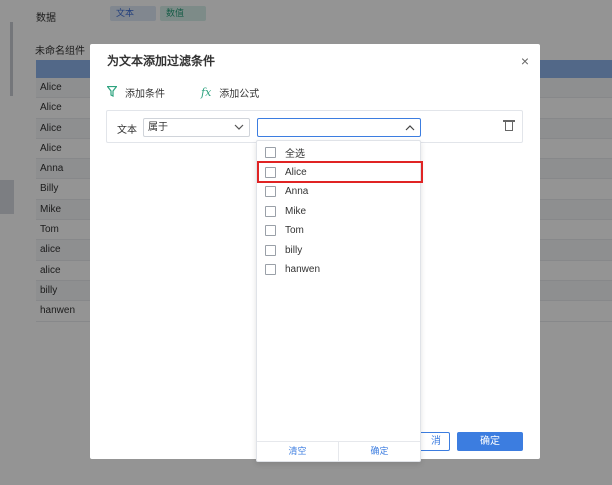  I want to click on option-label: hanwen, so click(303, 269).